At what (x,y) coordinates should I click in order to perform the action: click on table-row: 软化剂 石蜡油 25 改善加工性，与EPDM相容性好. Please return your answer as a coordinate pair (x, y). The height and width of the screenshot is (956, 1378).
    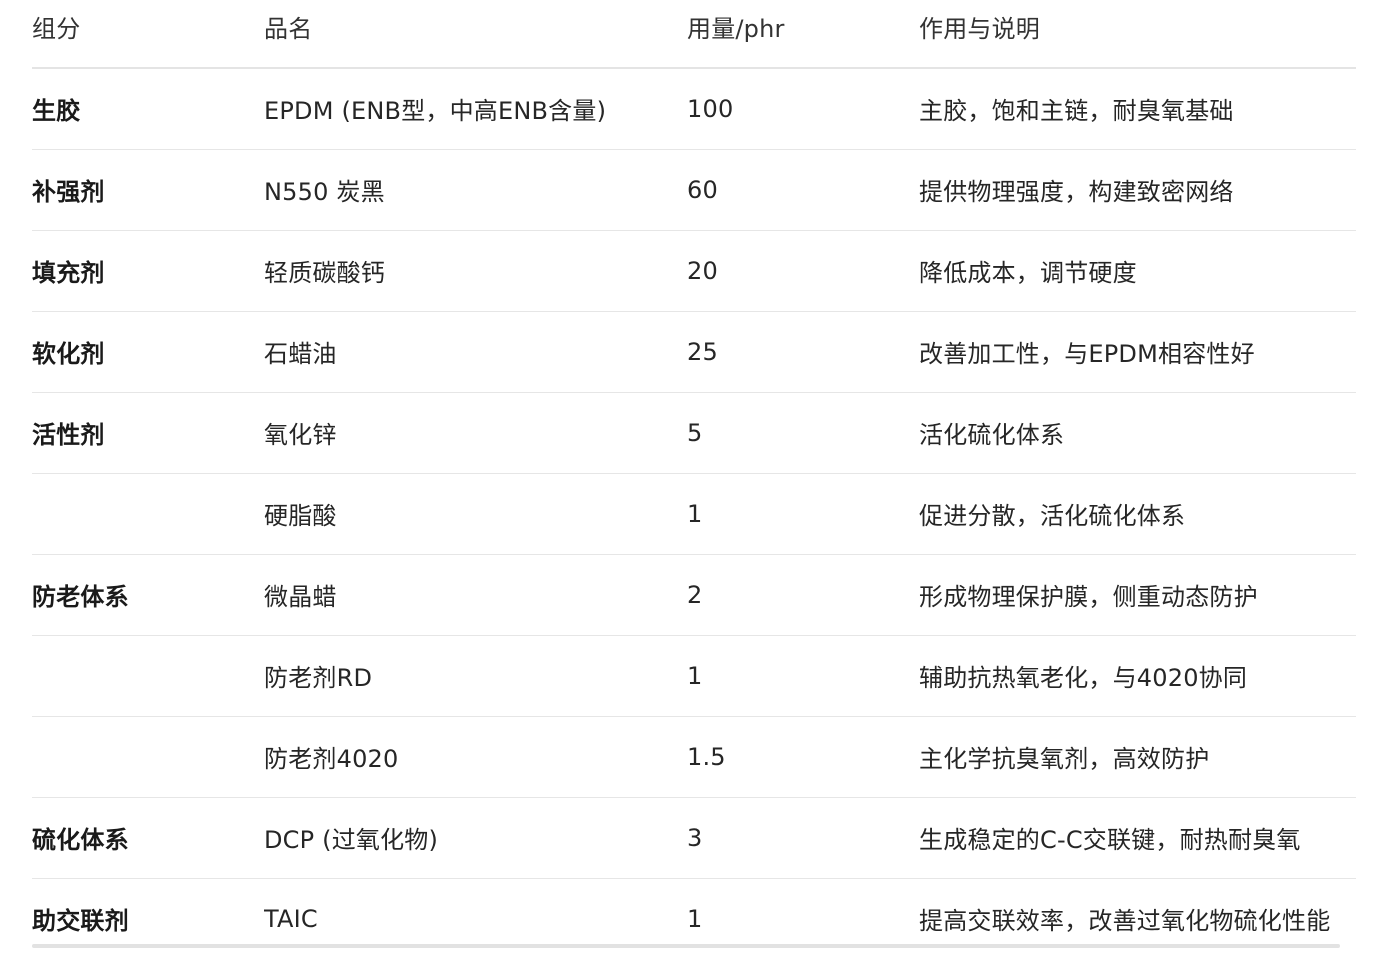
    Looking at the image, I should click on (694, 352).